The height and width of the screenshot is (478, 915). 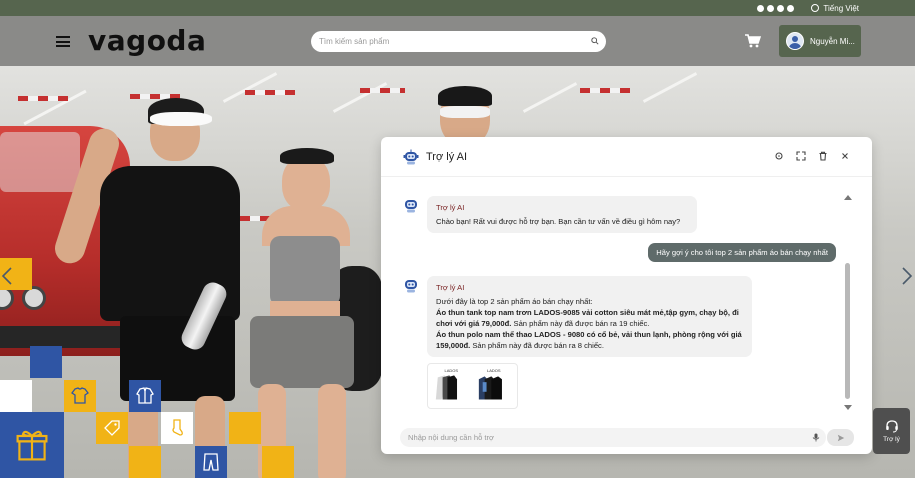 What do you see at coordinates (815, 8) in the screenshot?
I see `globe-icon` at bounding box center [815, 8].